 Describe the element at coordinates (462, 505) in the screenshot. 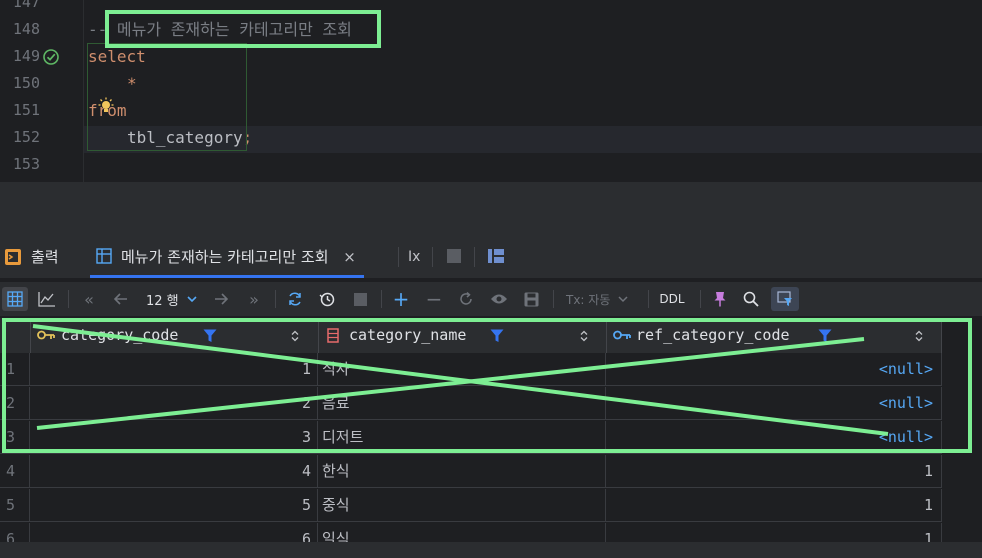

I see `cell-category-name: 중식` at that location.